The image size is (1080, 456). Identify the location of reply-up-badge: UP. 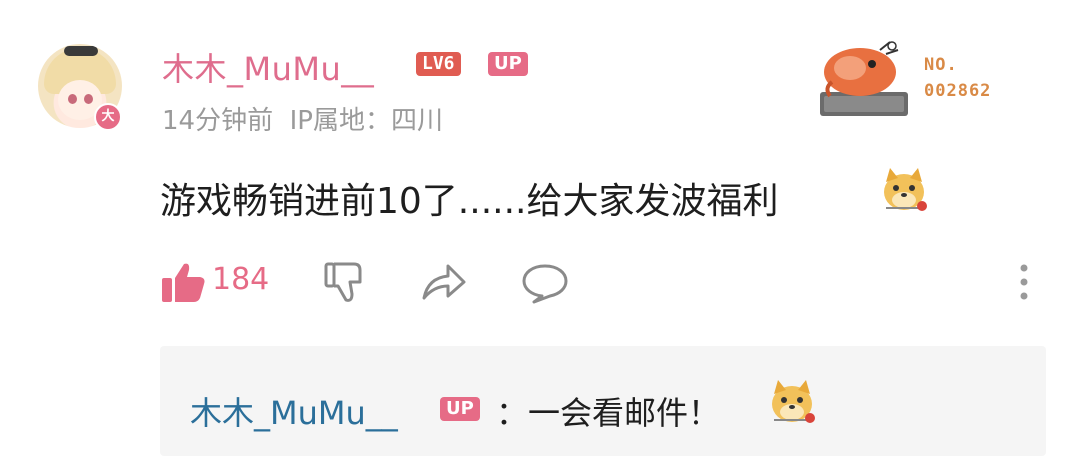
(460, 409).